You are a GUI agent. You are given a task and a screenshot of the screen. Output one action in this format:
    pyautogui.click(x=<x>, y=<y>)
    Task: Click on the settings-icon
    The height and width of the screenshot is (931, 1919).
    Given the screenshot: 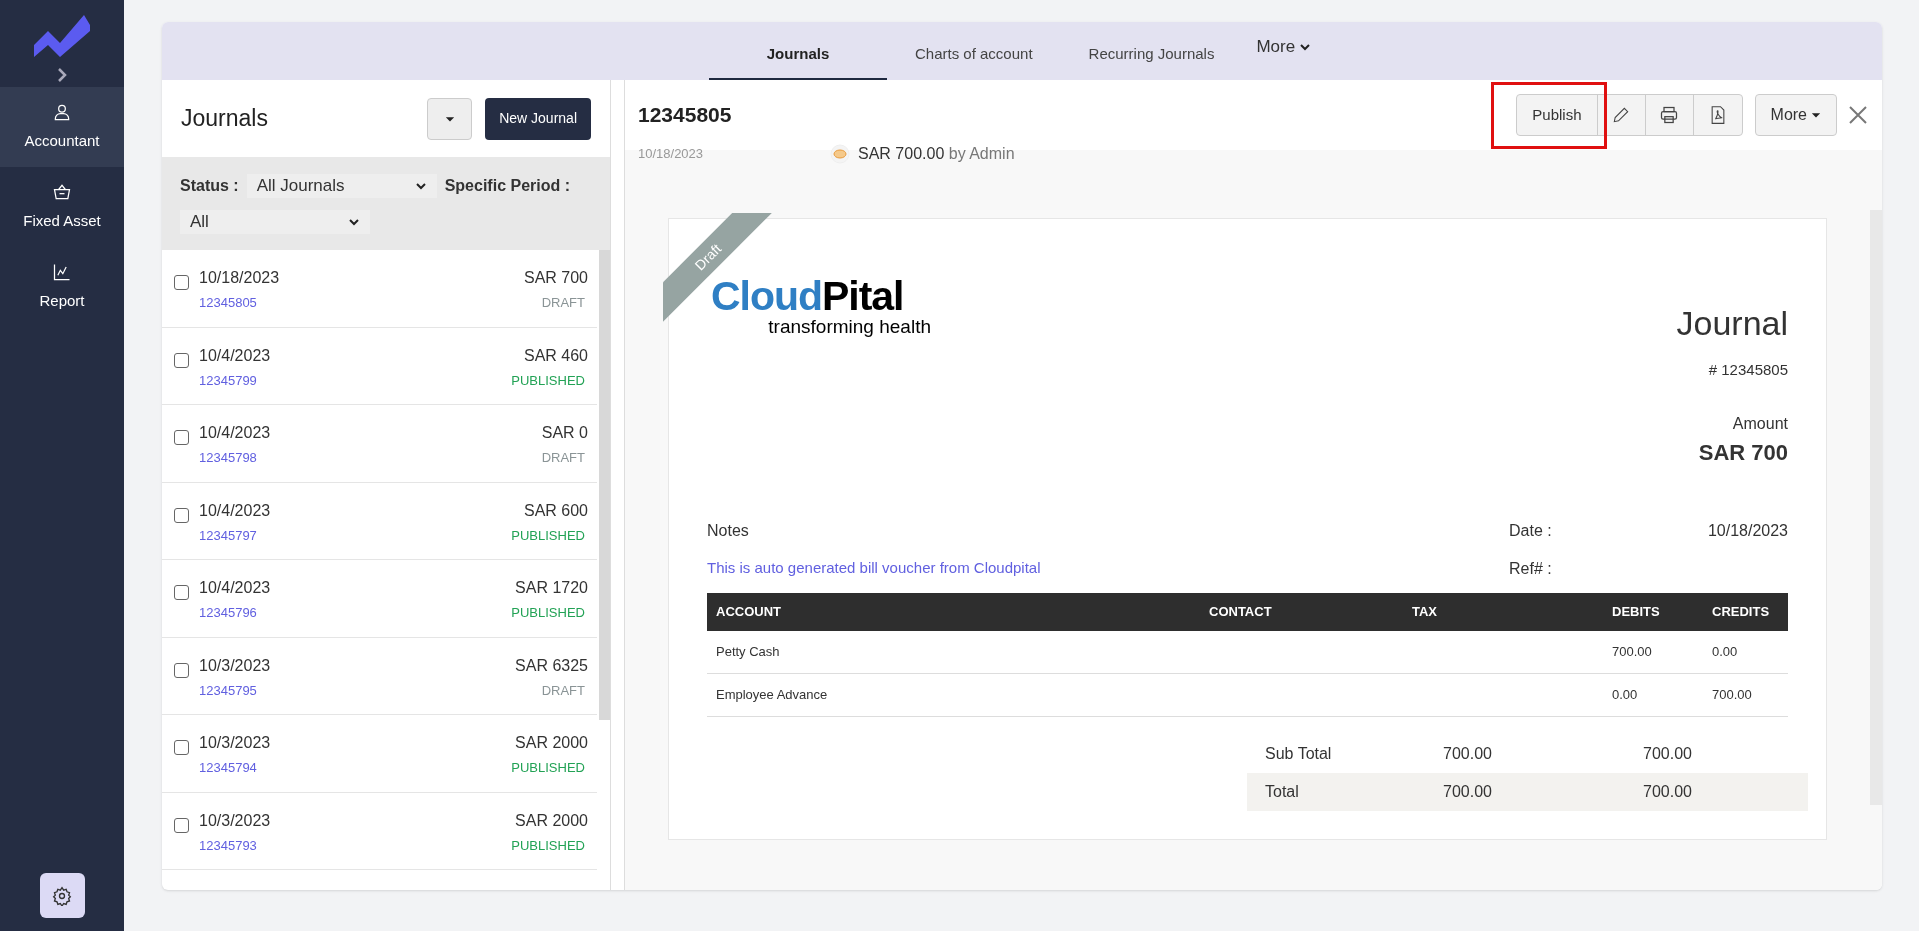 What is the action you would take?
    pyautogui.click(x=62, y=895)
    